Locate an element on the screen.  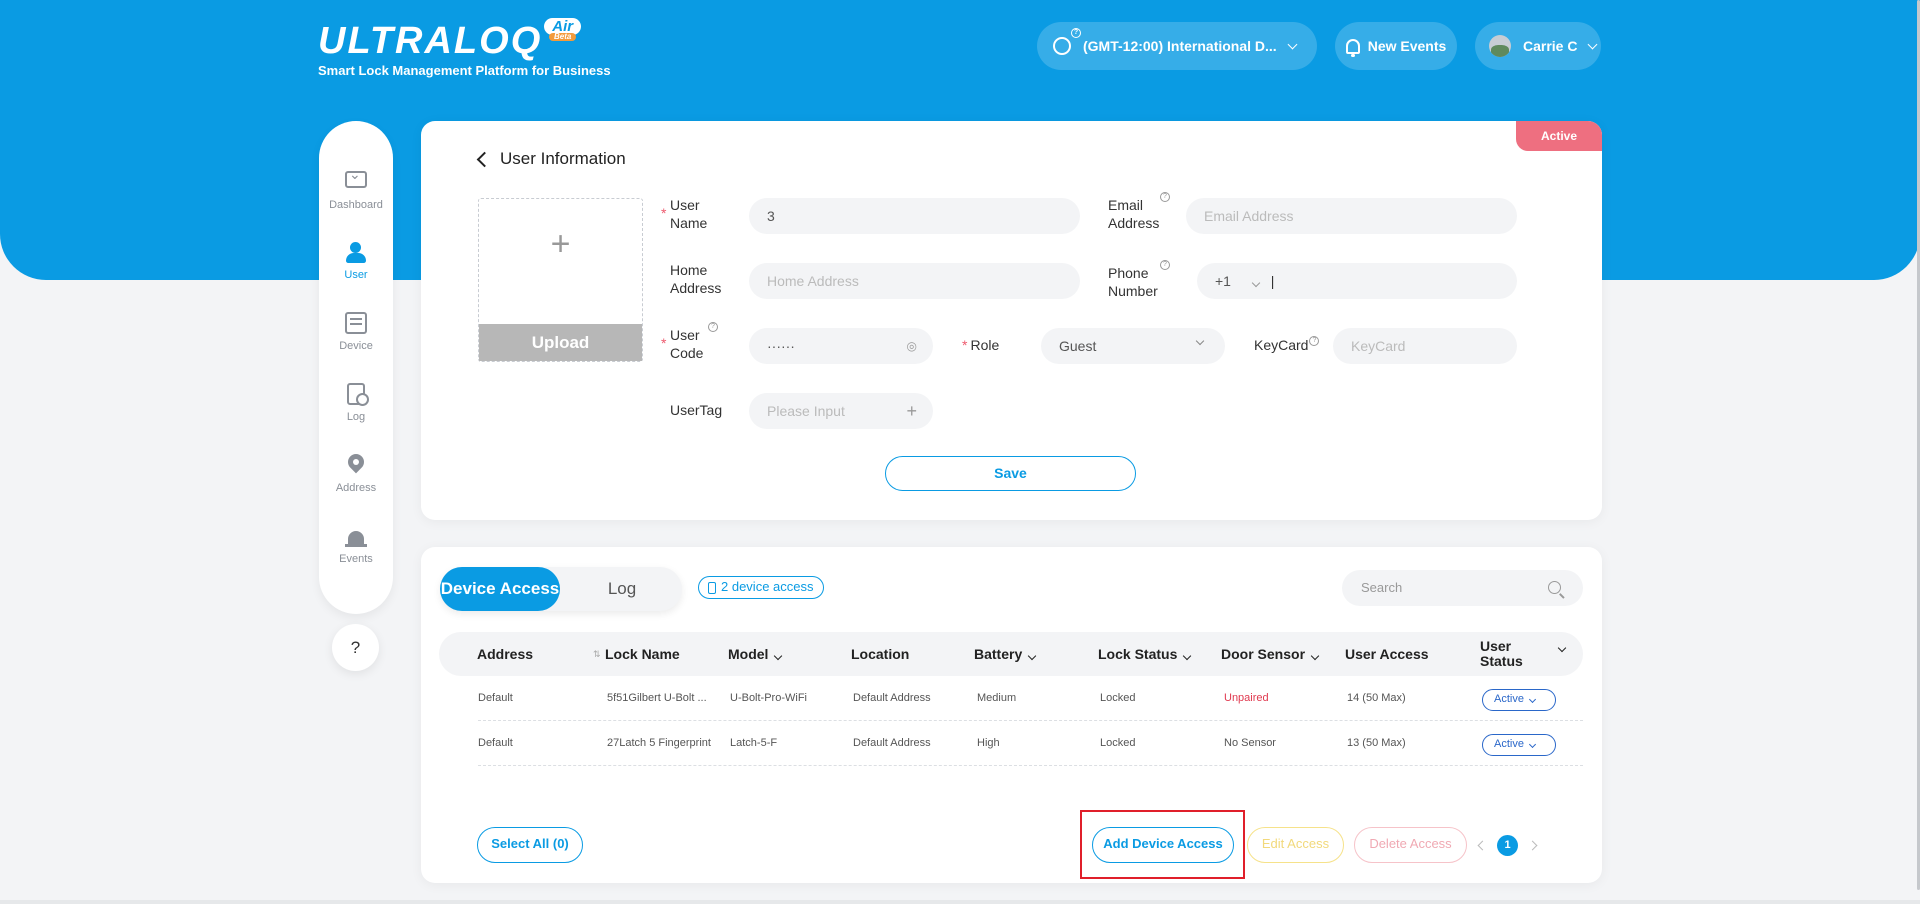
search-input: Search is located at coordinates (1462, 588).